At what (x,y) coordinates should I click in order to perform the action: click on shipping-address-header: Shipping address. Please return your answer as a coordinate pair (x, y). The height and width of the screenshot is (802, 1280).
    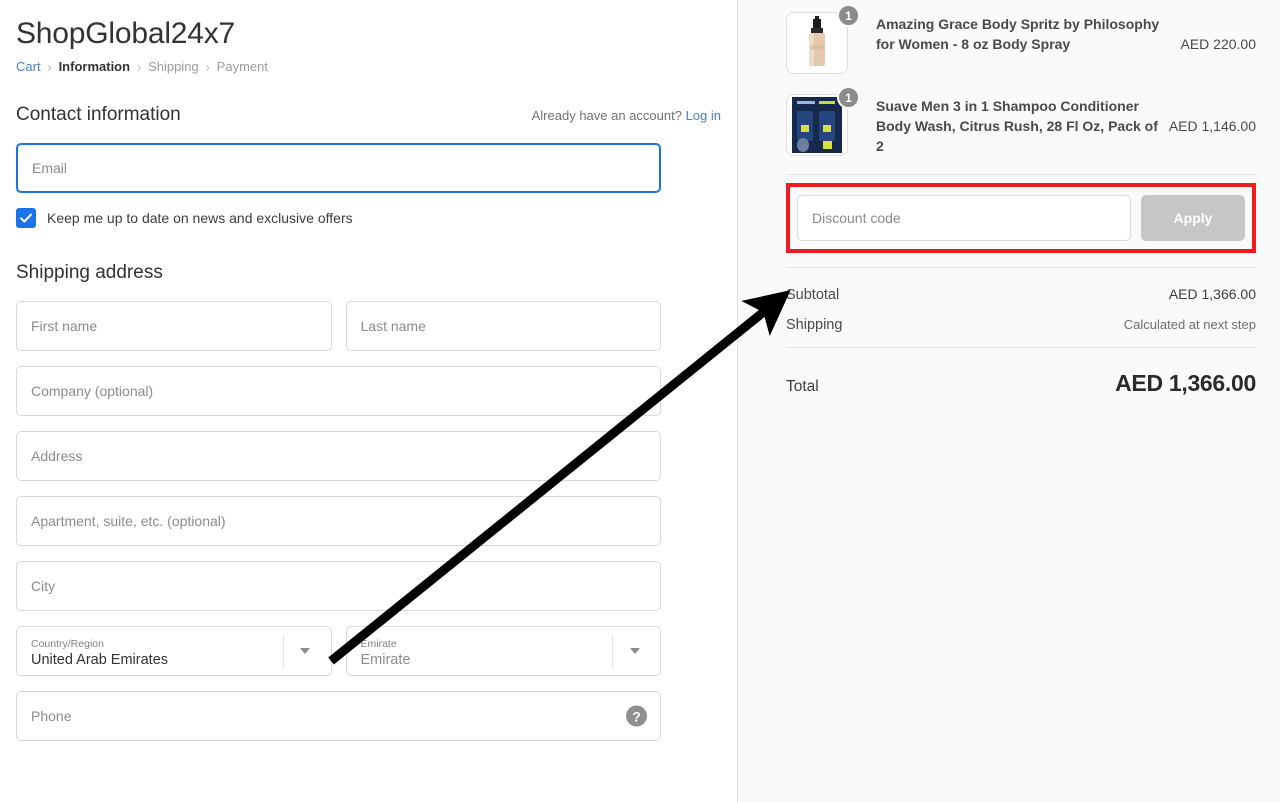
    Looking at the image, I should click on (368, 273).